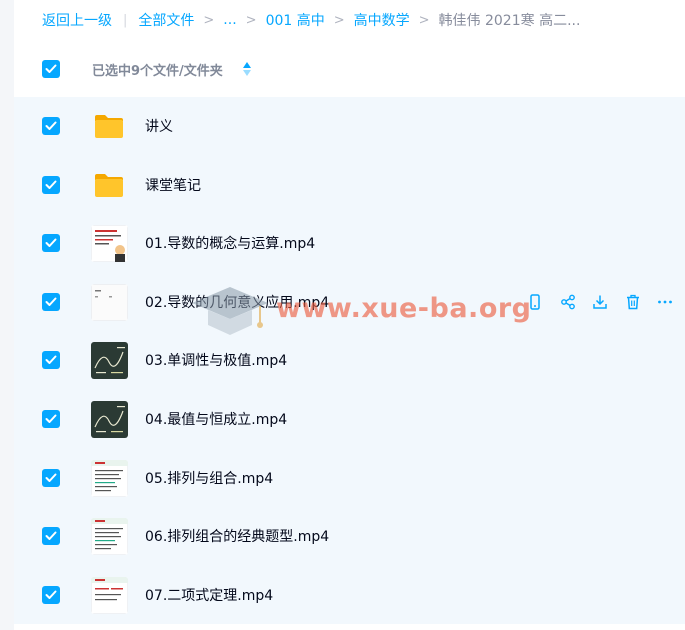 Image resolution: width=685 pixels, height=630 pixels. What do you see at coordinates (535, 302) in the screenshot?
I see `phone-icon` at bounding box center [535, 302].